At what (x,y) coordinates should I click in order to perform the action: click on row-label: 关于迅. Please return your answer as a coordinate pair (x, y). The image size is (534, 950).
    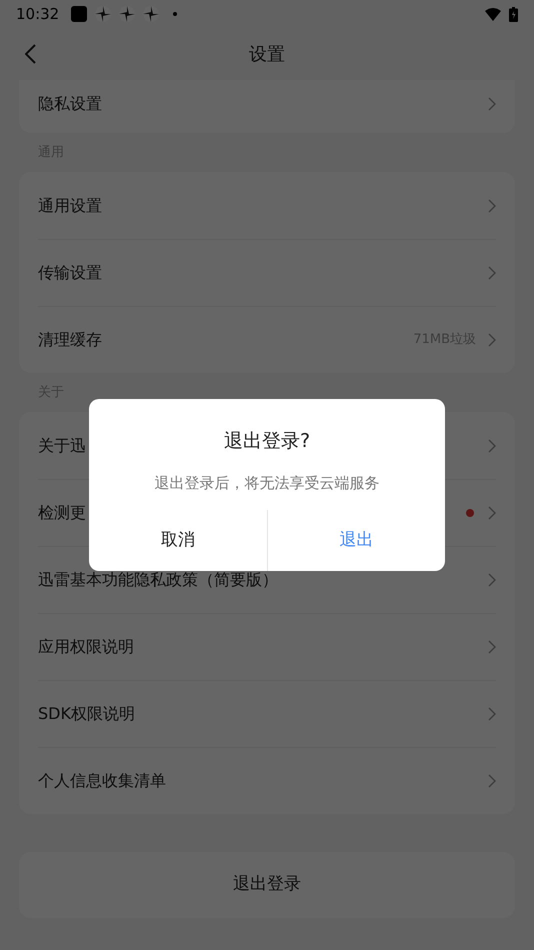
    Looking at the image, I should click on (62, 445).